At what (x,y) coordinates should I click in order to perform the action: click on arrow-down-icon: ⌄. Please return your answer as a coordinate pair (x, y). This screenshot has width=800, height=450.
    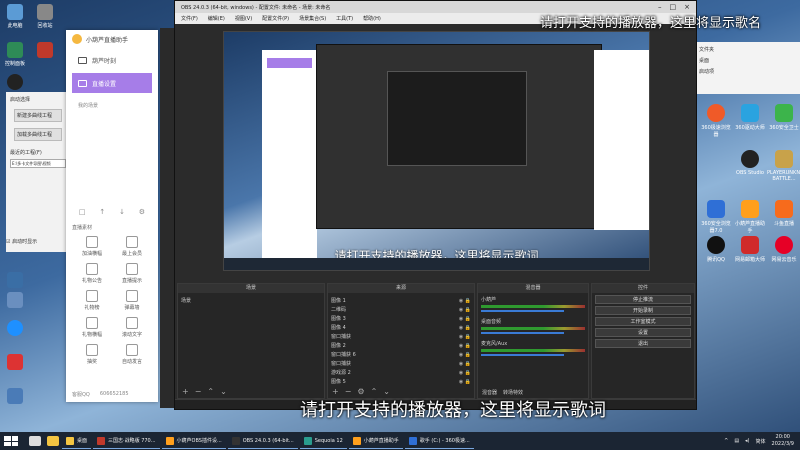
    Looking at the image, I should click on (223, 391).